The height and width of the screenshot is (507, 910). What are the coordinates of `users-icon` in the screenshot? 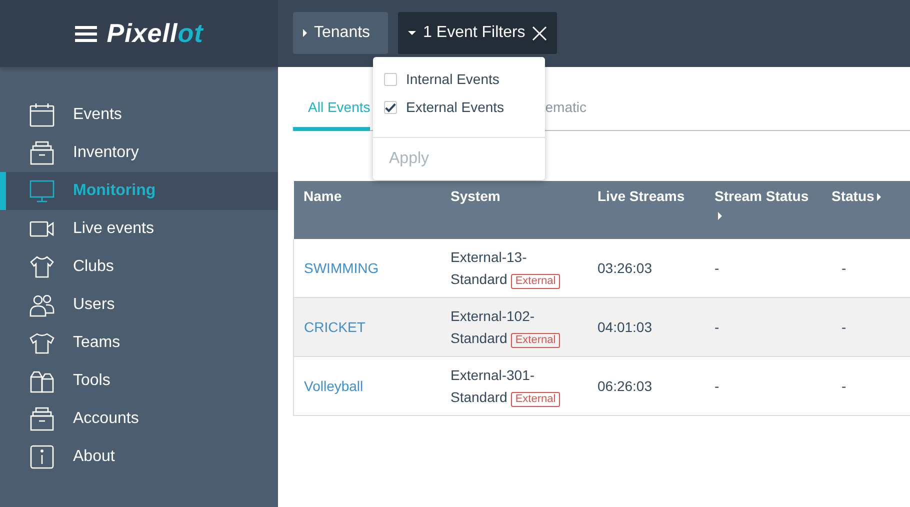 It's located at (42, 305).